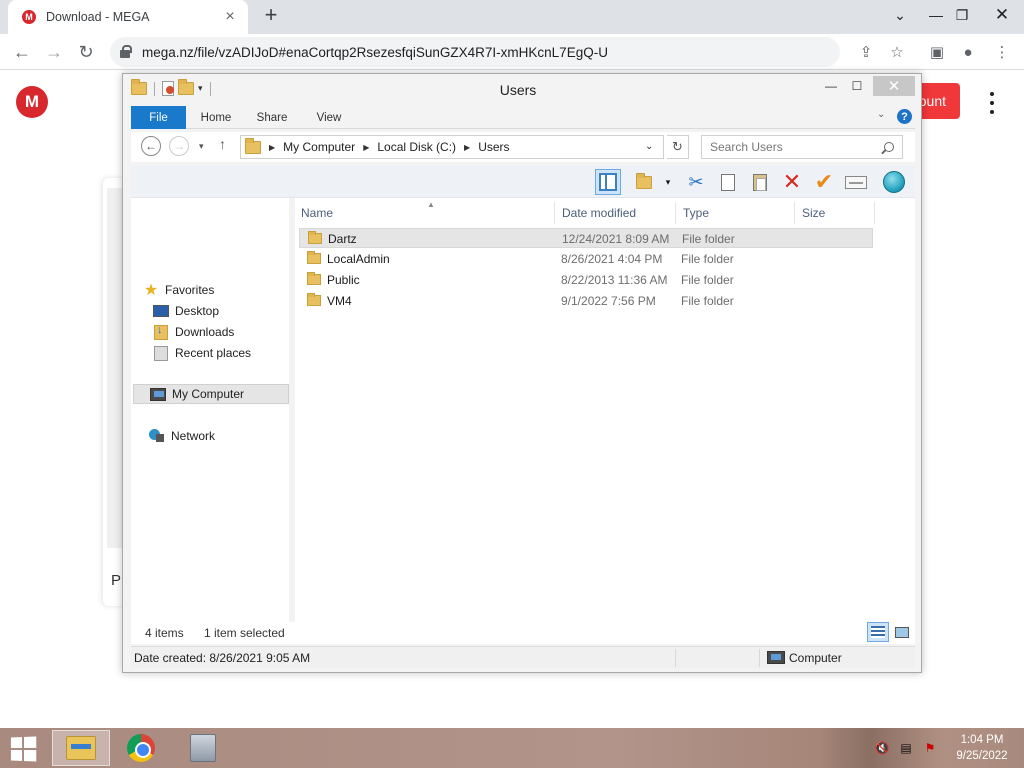 This screenshot has height=768, width=1024. Describe the element at coordinates (272, 117) in the screenshot. I see `tab-share: Share` at that location.